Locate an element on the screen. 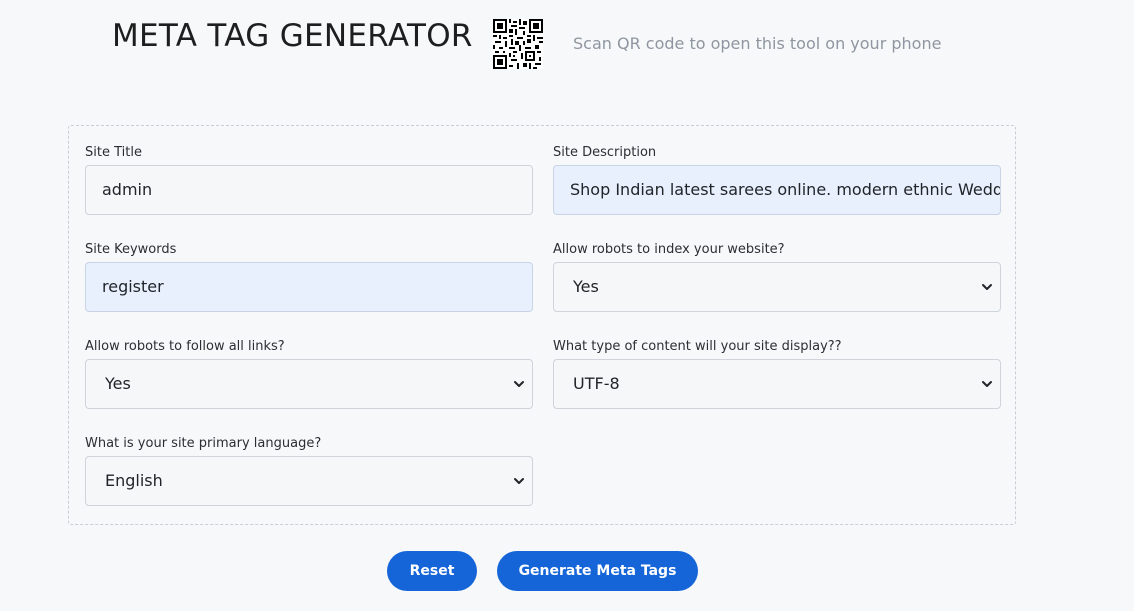  site-title-value: admin is located at coordinates (127, 189).